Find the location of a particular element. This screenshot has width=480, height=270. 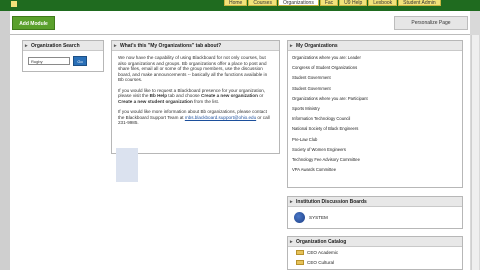

left-gutter is located at coordinates (5, 140).